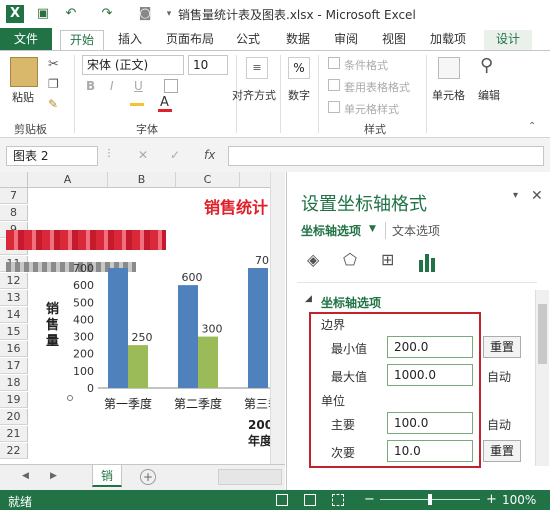 The height and width of the screenshot is (510, 550). I want to click on fill-color-icon, so click(137, 104).